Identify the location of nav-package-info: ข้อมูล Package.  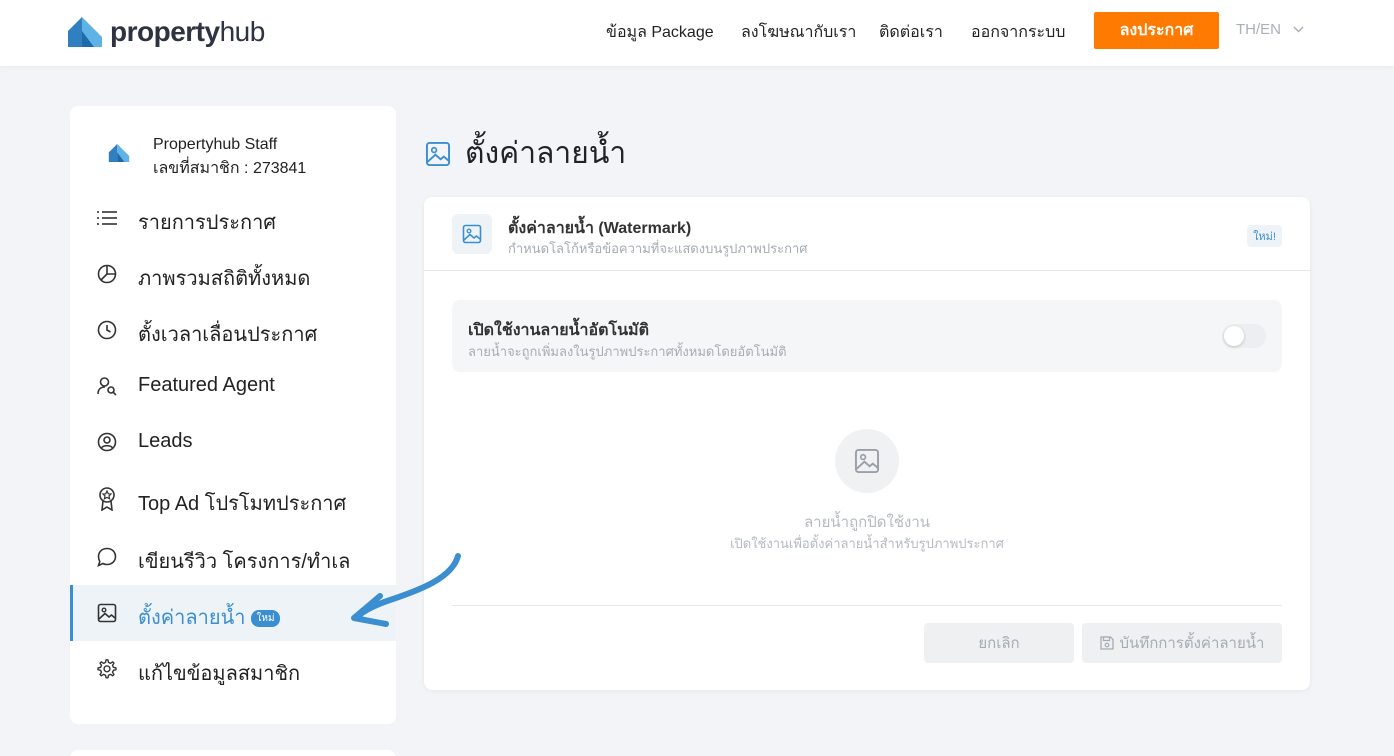
(660, 32).